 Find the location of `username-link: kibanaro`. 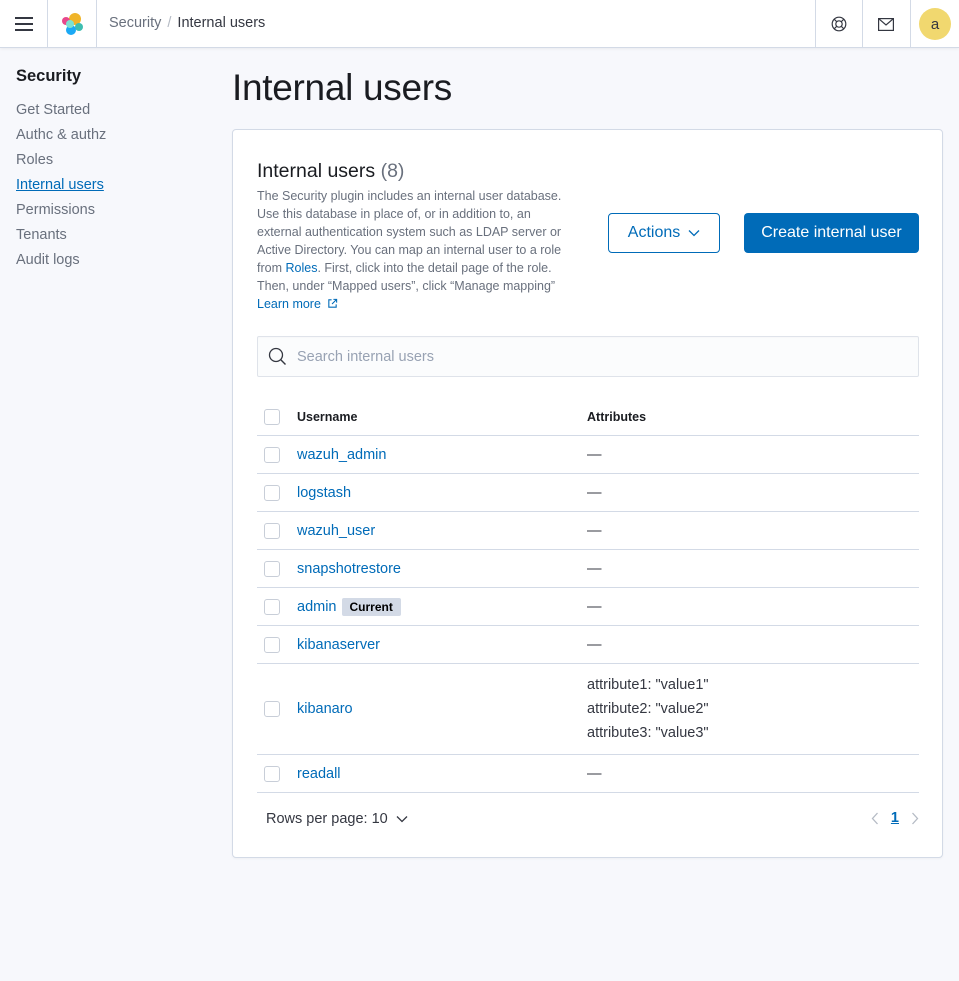

username-link: kibanaro is located at coordinates (325, 709).